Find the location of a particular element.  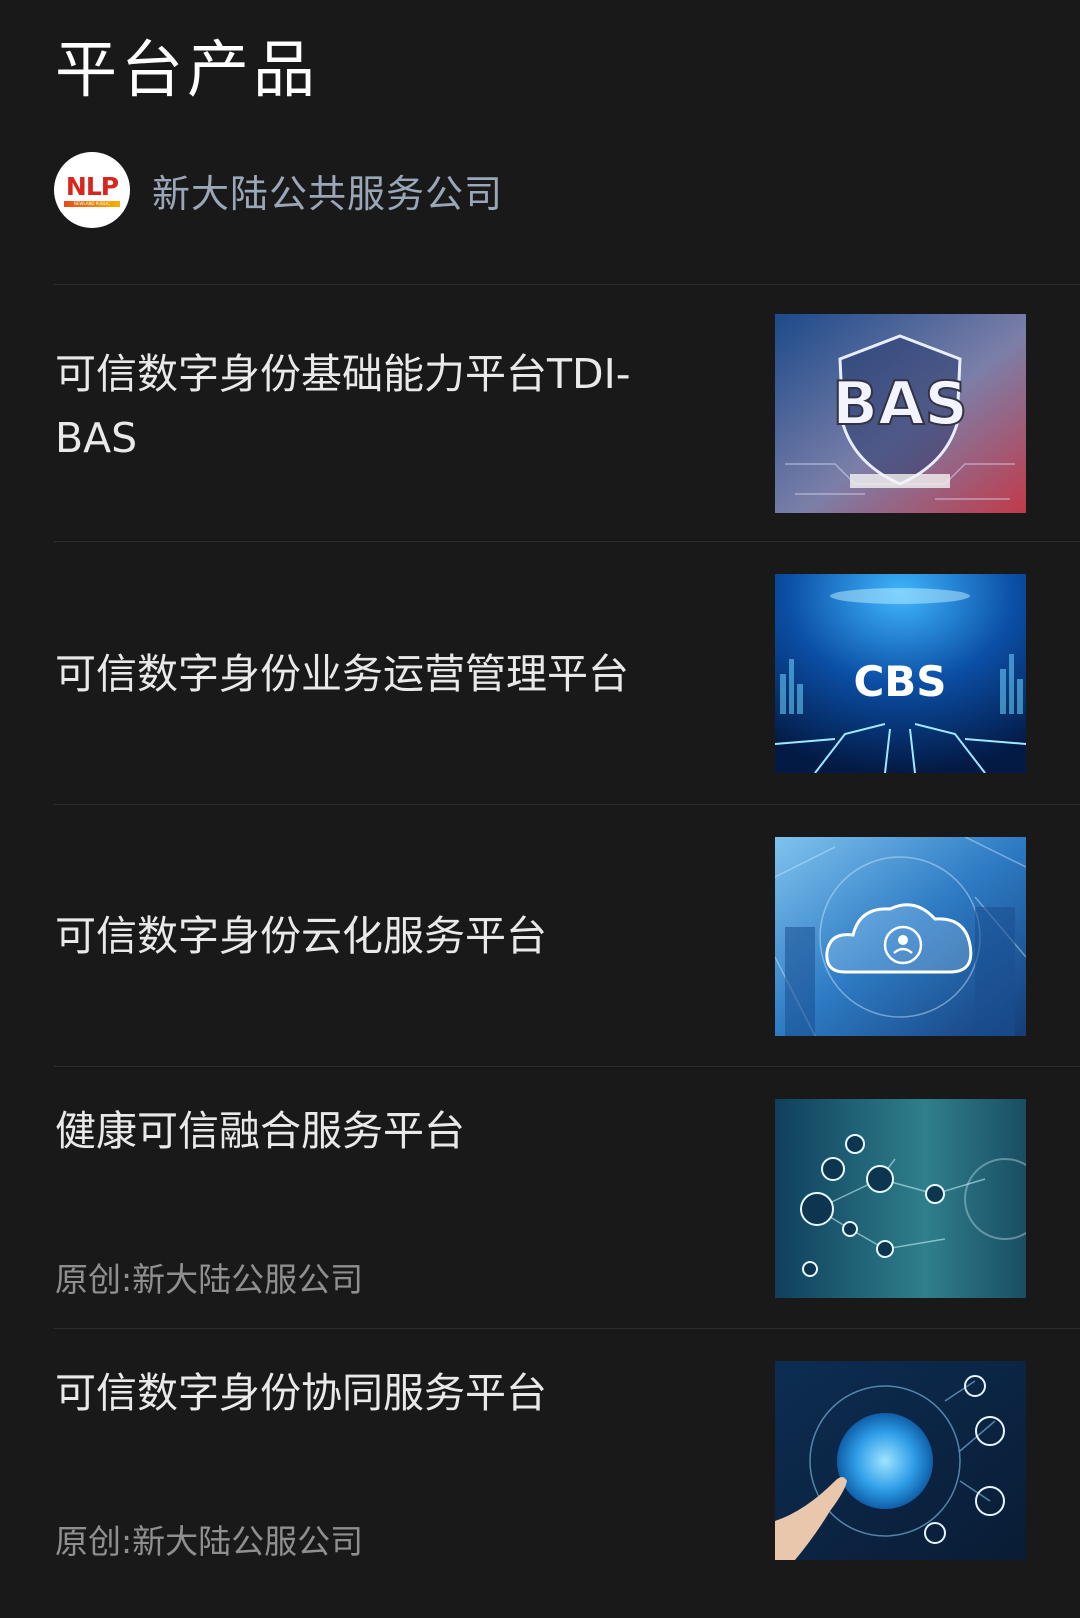

thumb-text: CBS is located at coordinates (899, 681).